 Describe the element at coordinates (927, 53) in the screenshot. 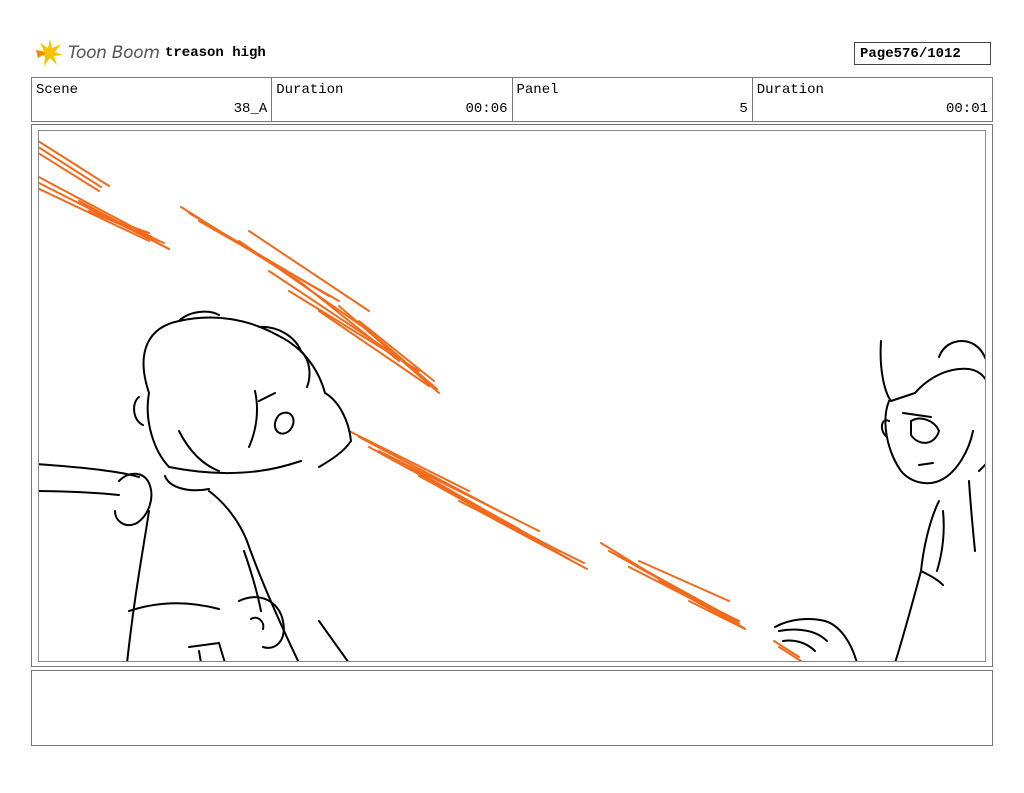

I see `page-value: 576/1012` at that location.